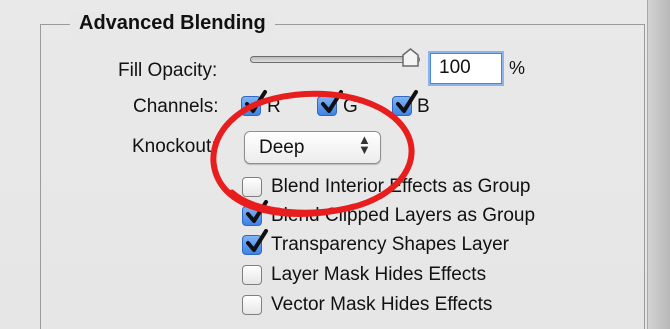 The width and height of the screenshot is (670, 329). What do you see at coordinates (517, 68) in the screenshot?
I see `fill-opacity-unit: %` at bounding box center [517, 68].